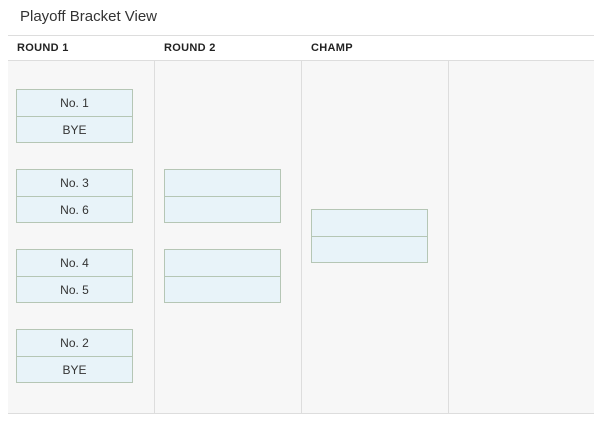 The height and width of the screenshot is (421, 602). Describe the element at coordinates (301, 48) in the screenshot. I see `column-header-row: ROUND 1 ROUND 2 CHAMP` at that location.